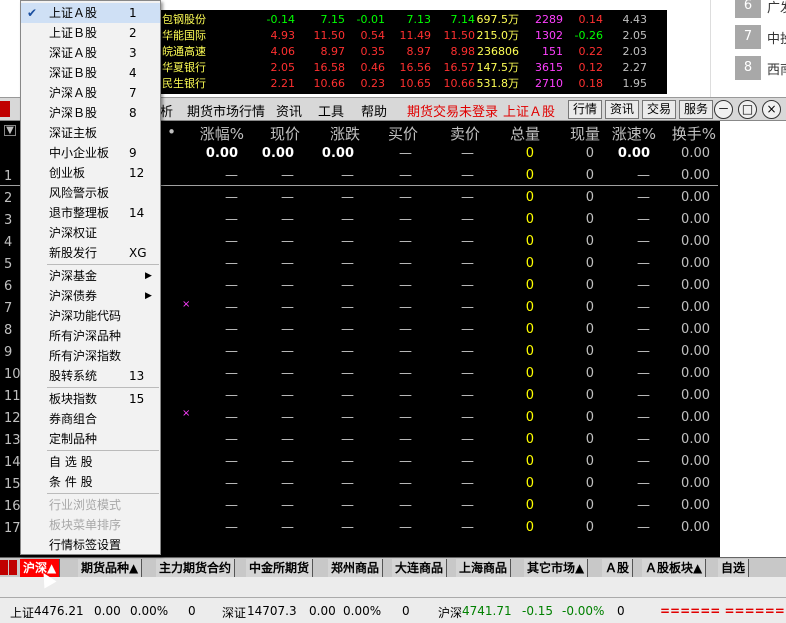  I want to click on board-menu-item: 风险警示板, so click(90, 193).